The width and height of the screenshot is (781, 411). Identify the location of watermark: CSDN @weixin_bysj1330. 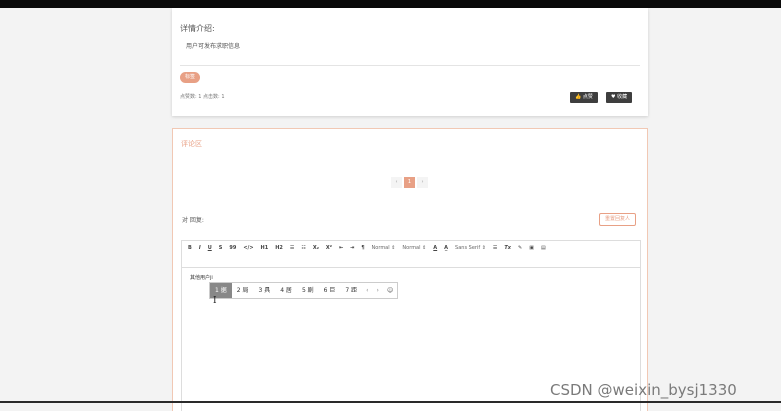
(643, 390).